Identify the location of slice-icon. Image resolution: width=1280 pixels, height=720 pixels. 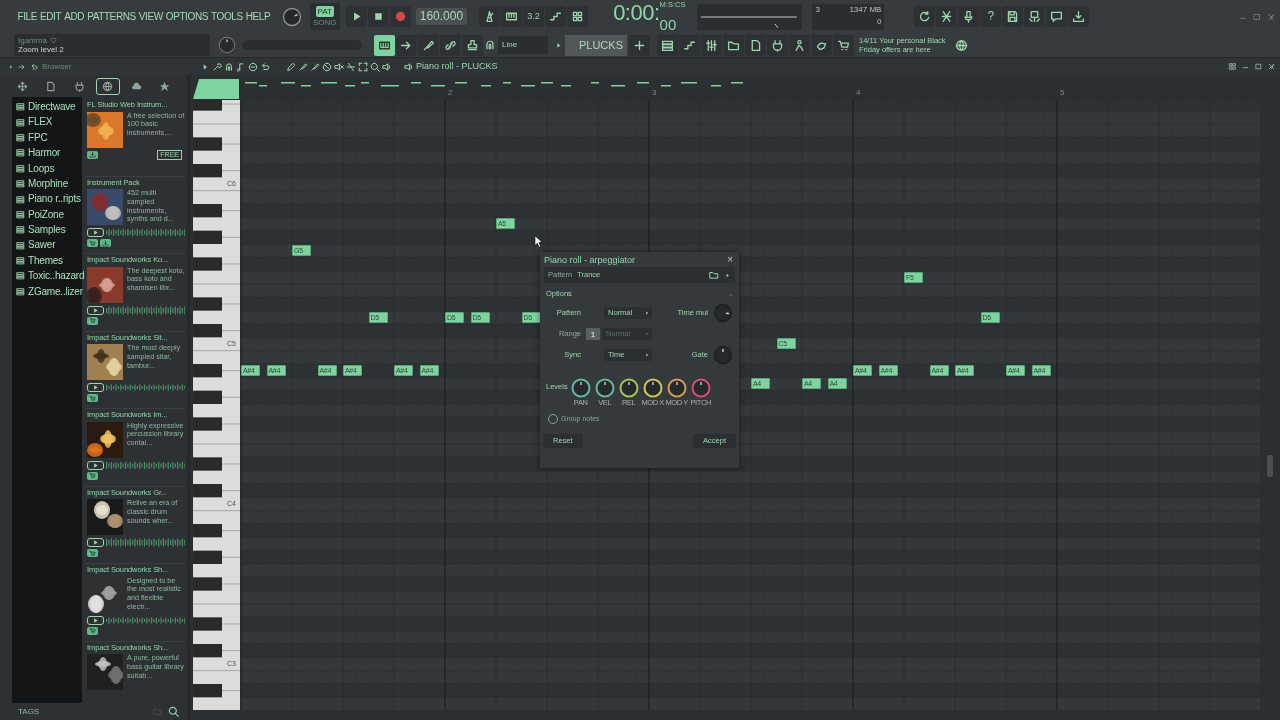
(351, 66).